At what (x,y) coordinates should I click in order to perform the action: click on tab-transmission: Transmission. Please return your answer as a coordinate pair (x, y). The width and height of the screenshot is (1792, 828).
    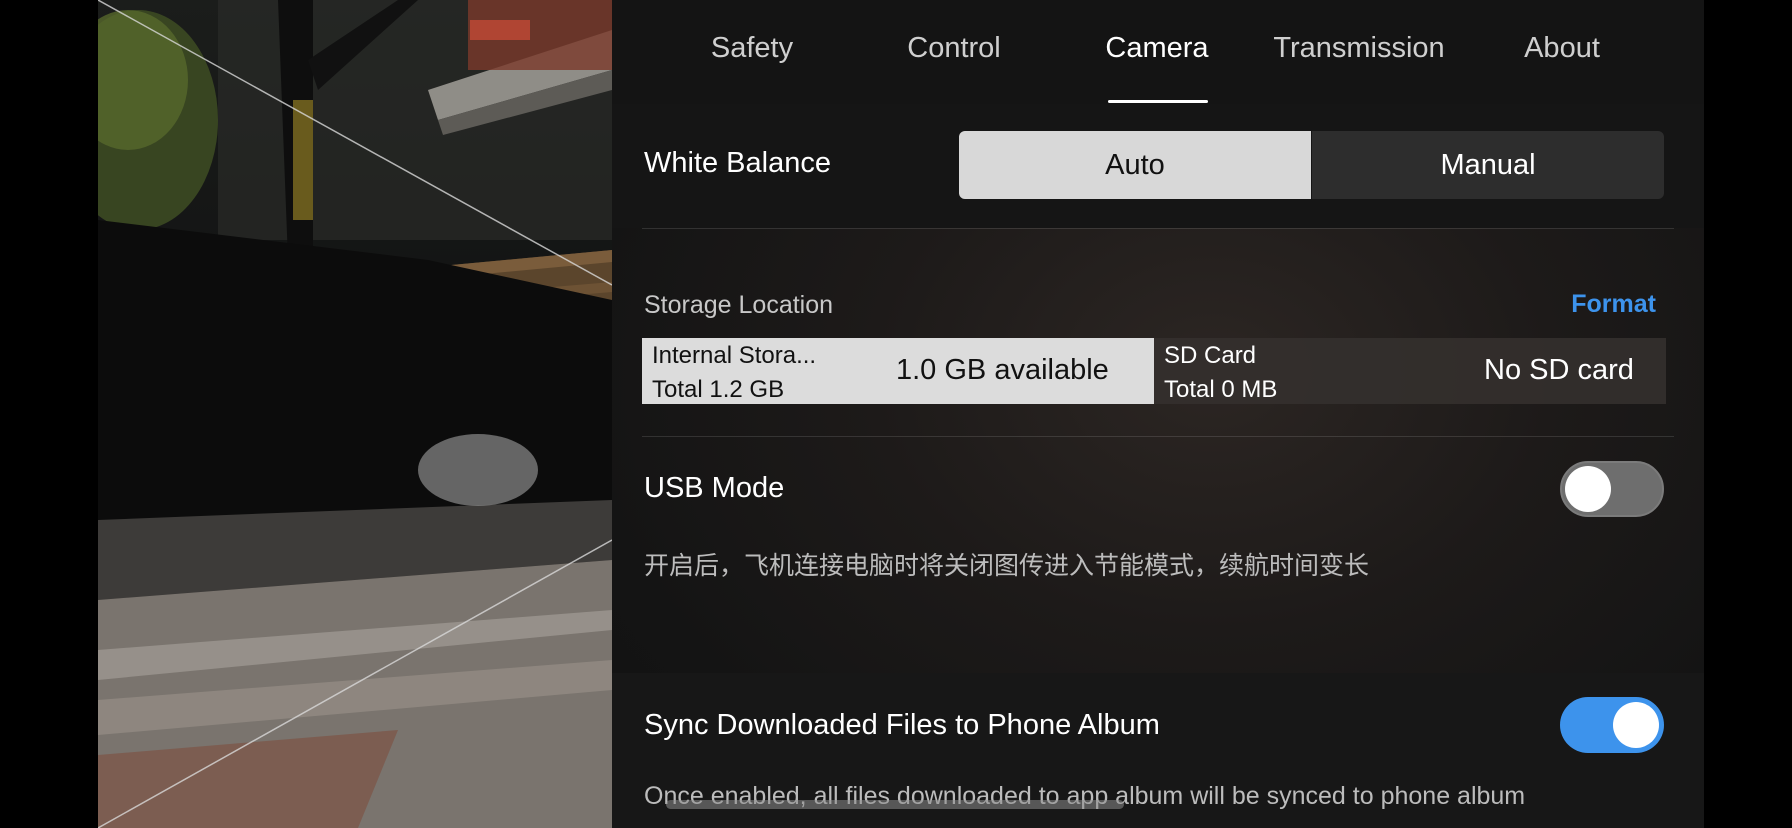
    Looking at the image, I should click on (1359, 48).